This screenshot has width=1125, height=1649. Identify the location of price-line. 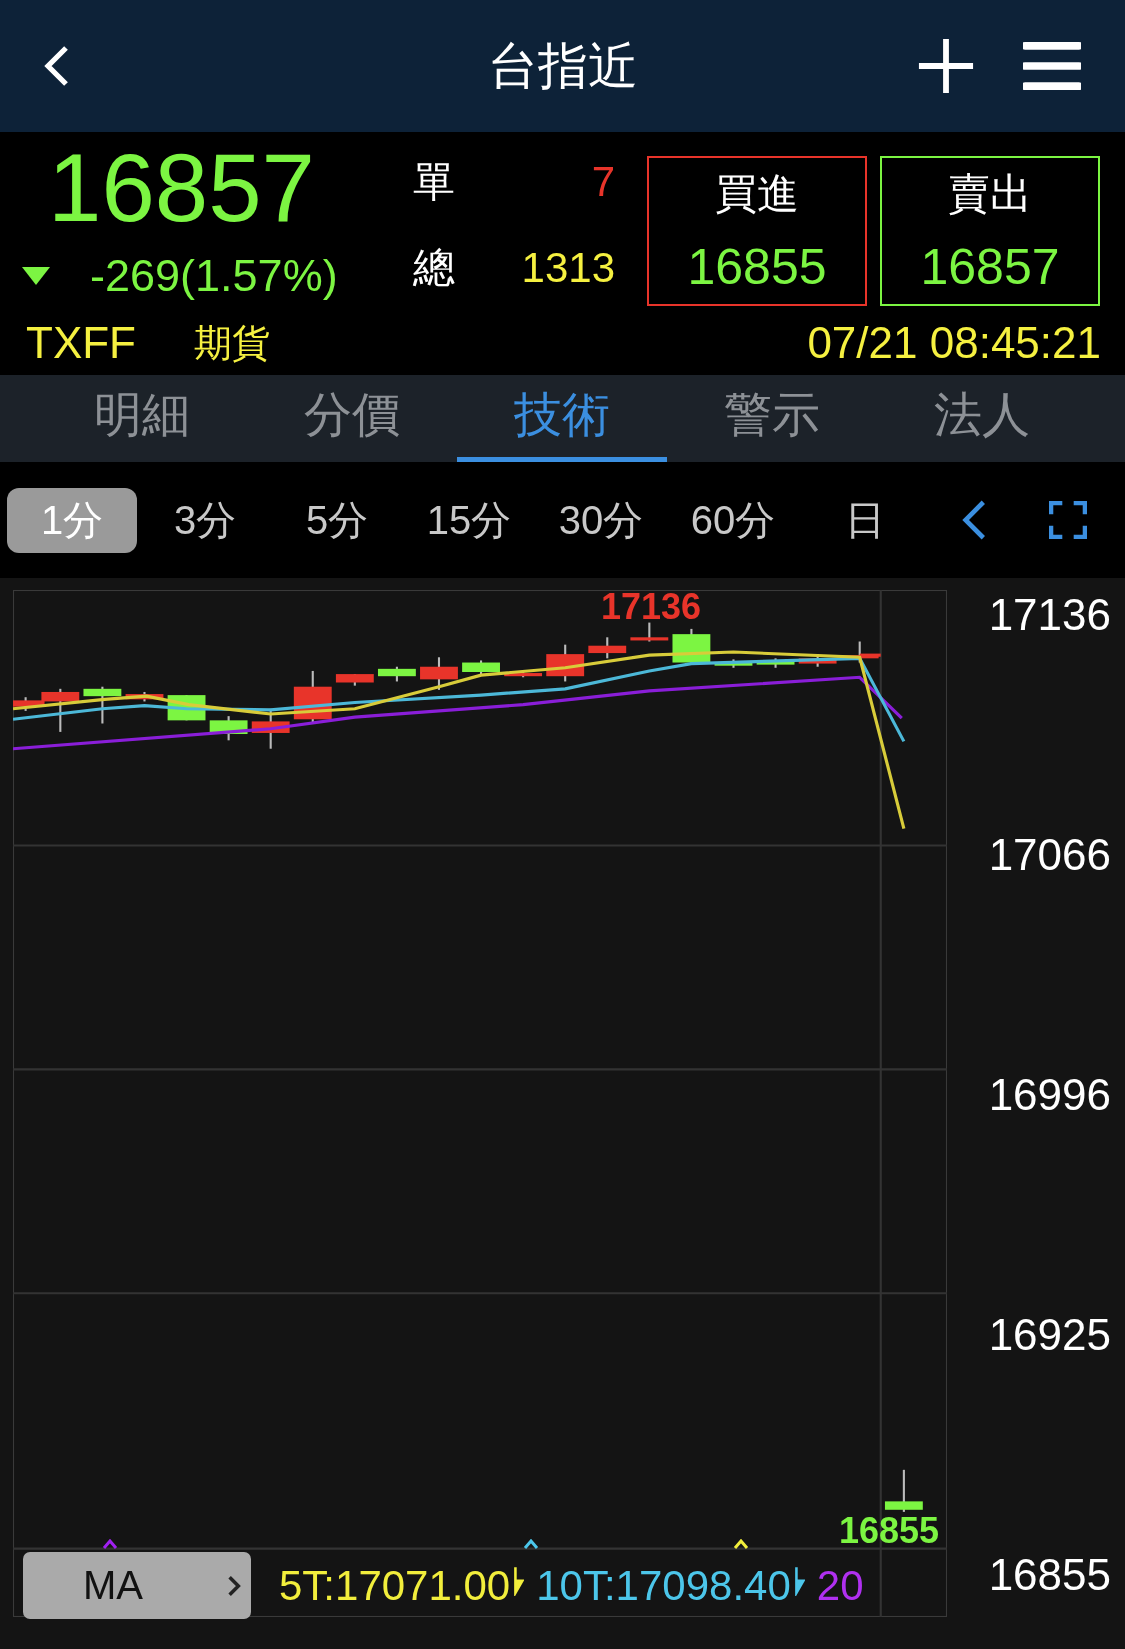
(870, 655).